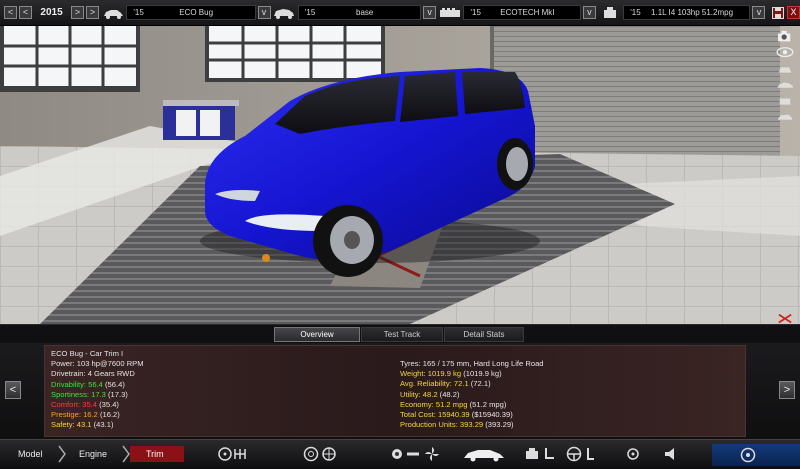 The height and width of the screenshot is (469, 800). Describe the element at coordinates (264, 12) in the screenshot. I see `model-dropdown-button: v` at that location.